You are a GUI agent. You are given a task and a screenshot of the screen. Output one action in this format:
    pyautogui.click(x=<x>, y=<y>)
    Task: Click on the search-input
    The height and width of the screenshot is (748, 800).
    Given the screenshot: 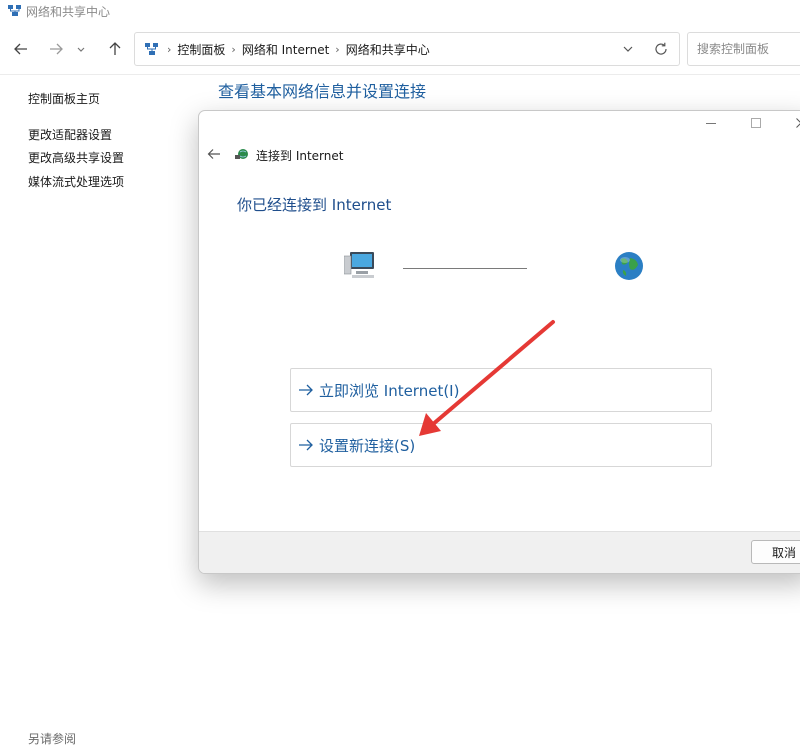 What is the action you would take?
    pyautogui.click(x=747, y=49)
    